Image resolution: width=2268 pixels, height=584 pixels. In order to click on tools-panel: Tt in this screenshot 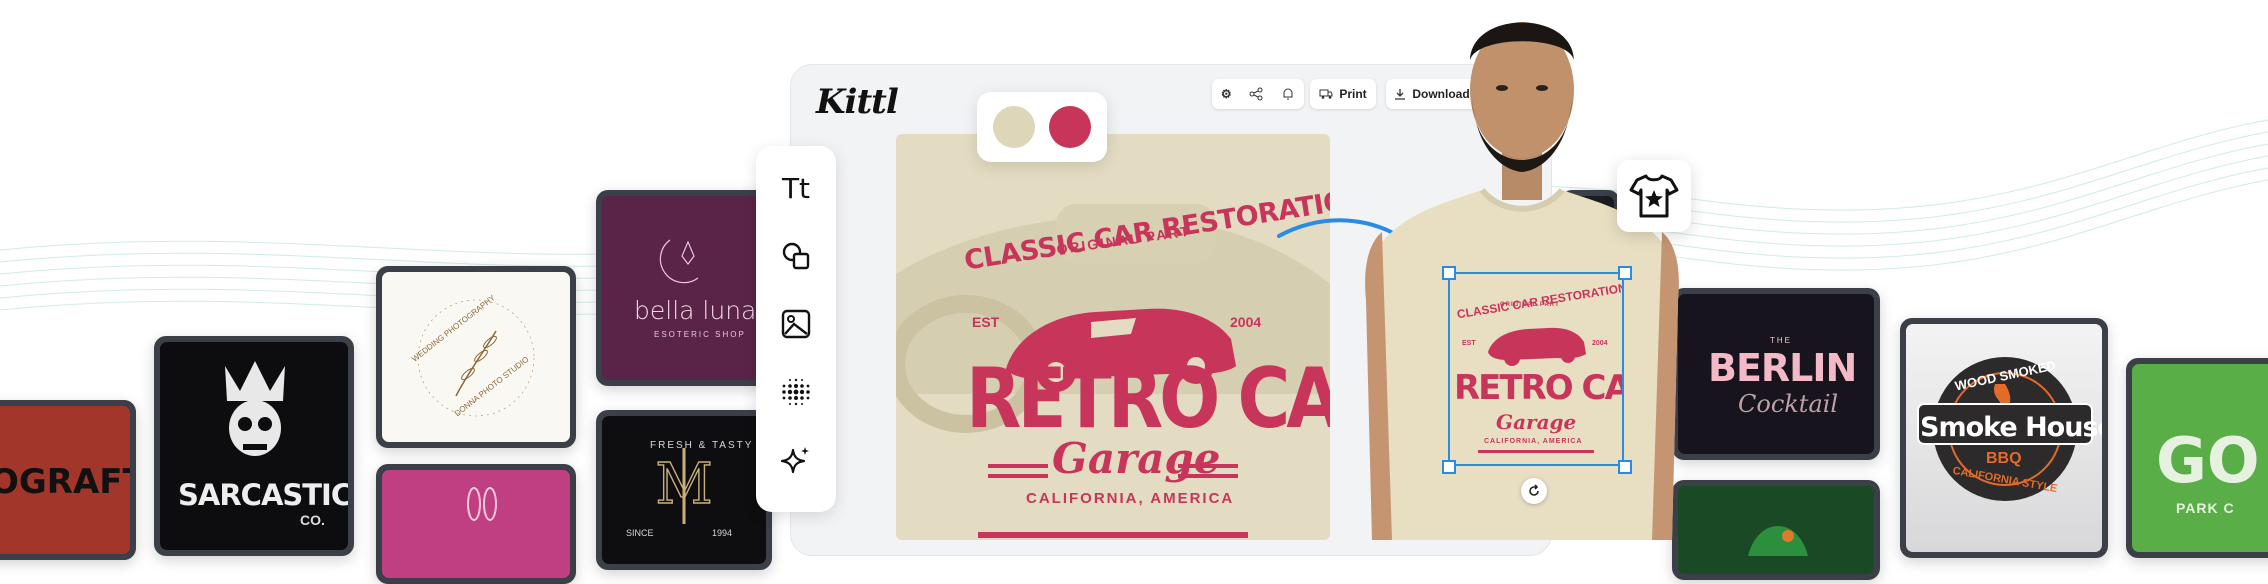, I will do `click(796, 329)`.